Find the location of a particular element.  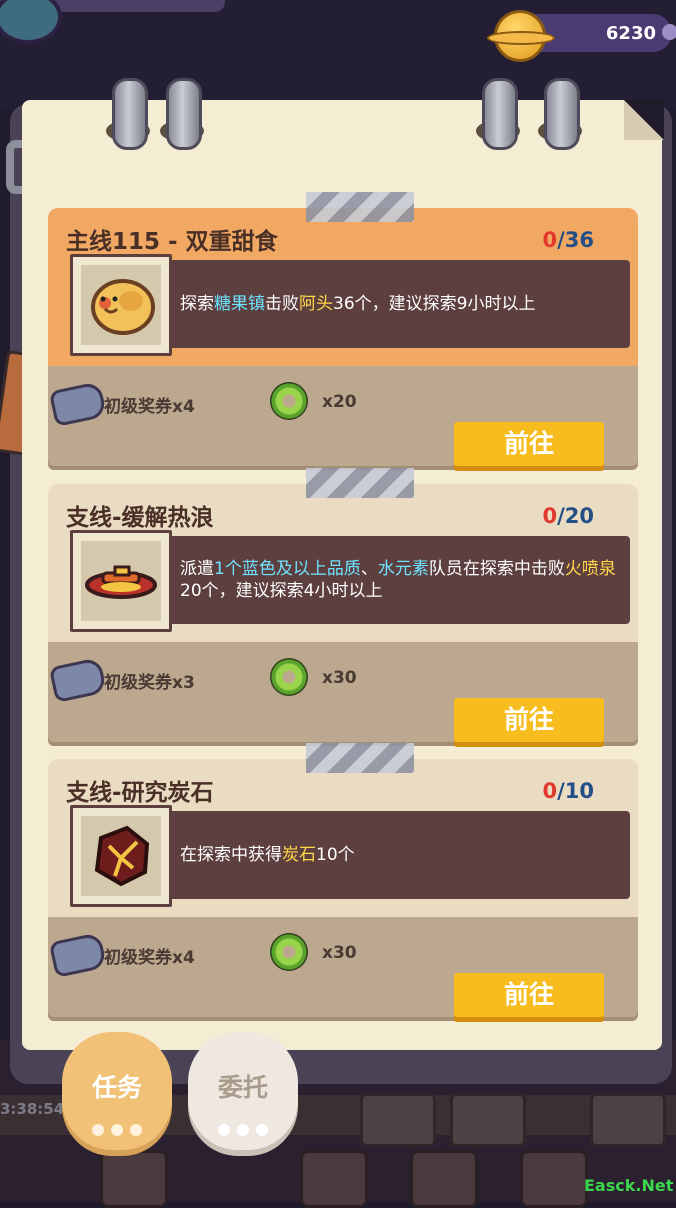

cookie-monster-icon is located at coordinates (121, 314).